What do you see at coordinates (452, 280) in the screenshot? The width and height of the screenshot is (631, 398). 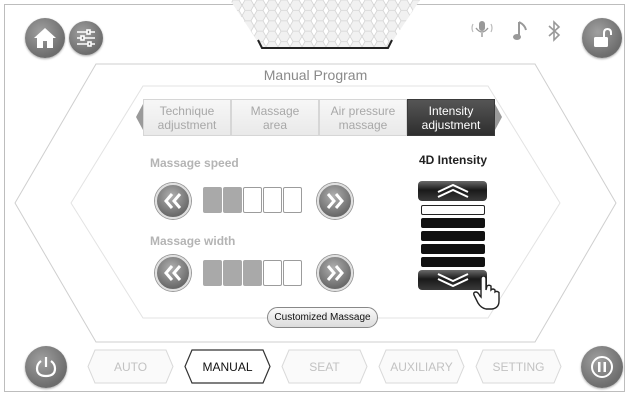 I see `double-chevron-down-icon` at bounding box center [452, 280].